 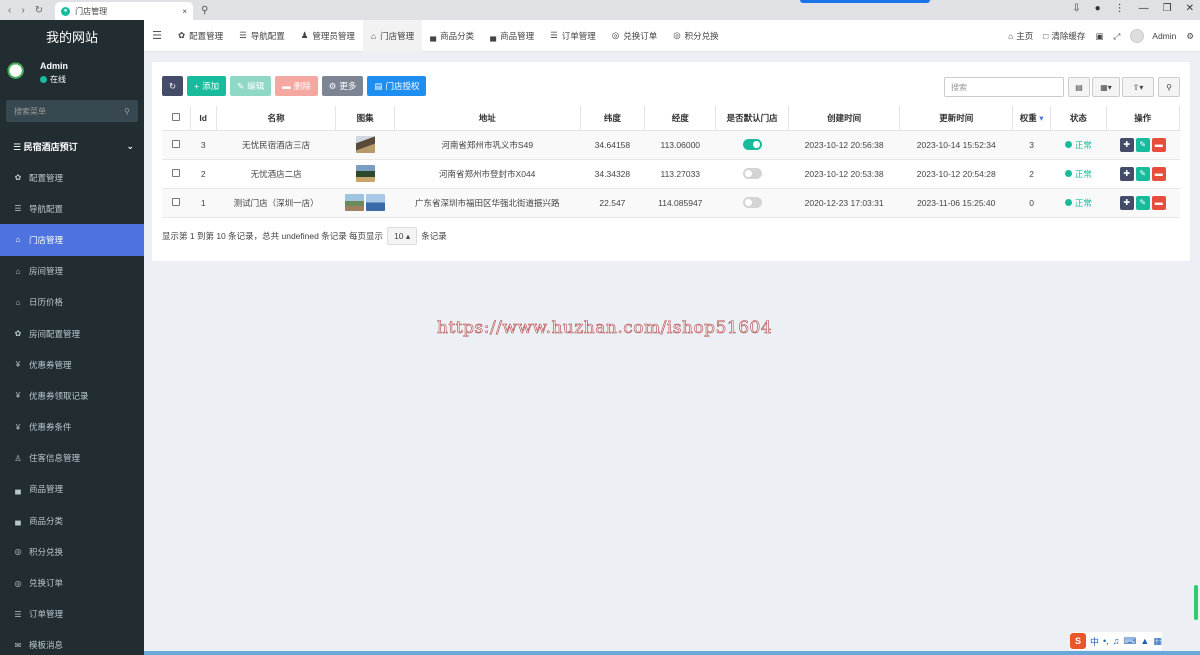 What do you see at coordinates (695, 36) in the screenshot?
I see `nav-tab-8: ◎ 积分兑换` at bounding box center [695, 36].